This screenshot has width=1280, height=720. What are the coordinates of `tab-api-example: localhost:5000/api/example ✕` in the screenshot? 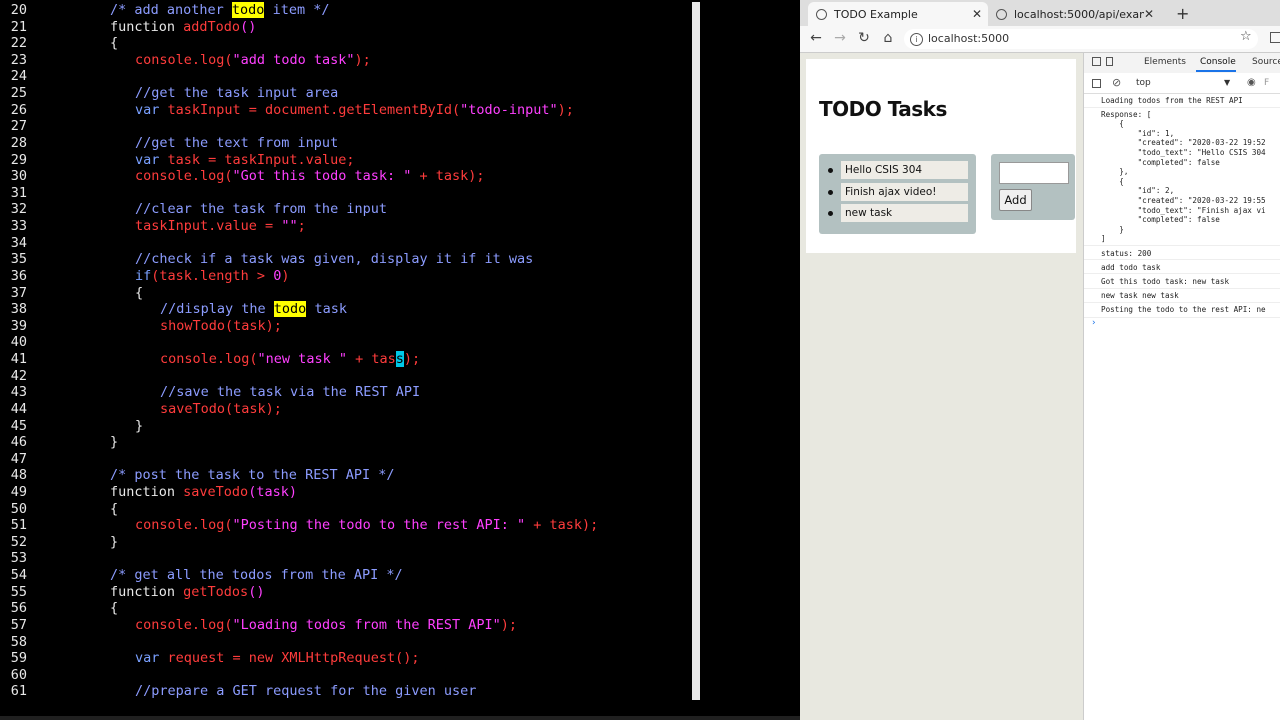 It's located at (1074, 14).